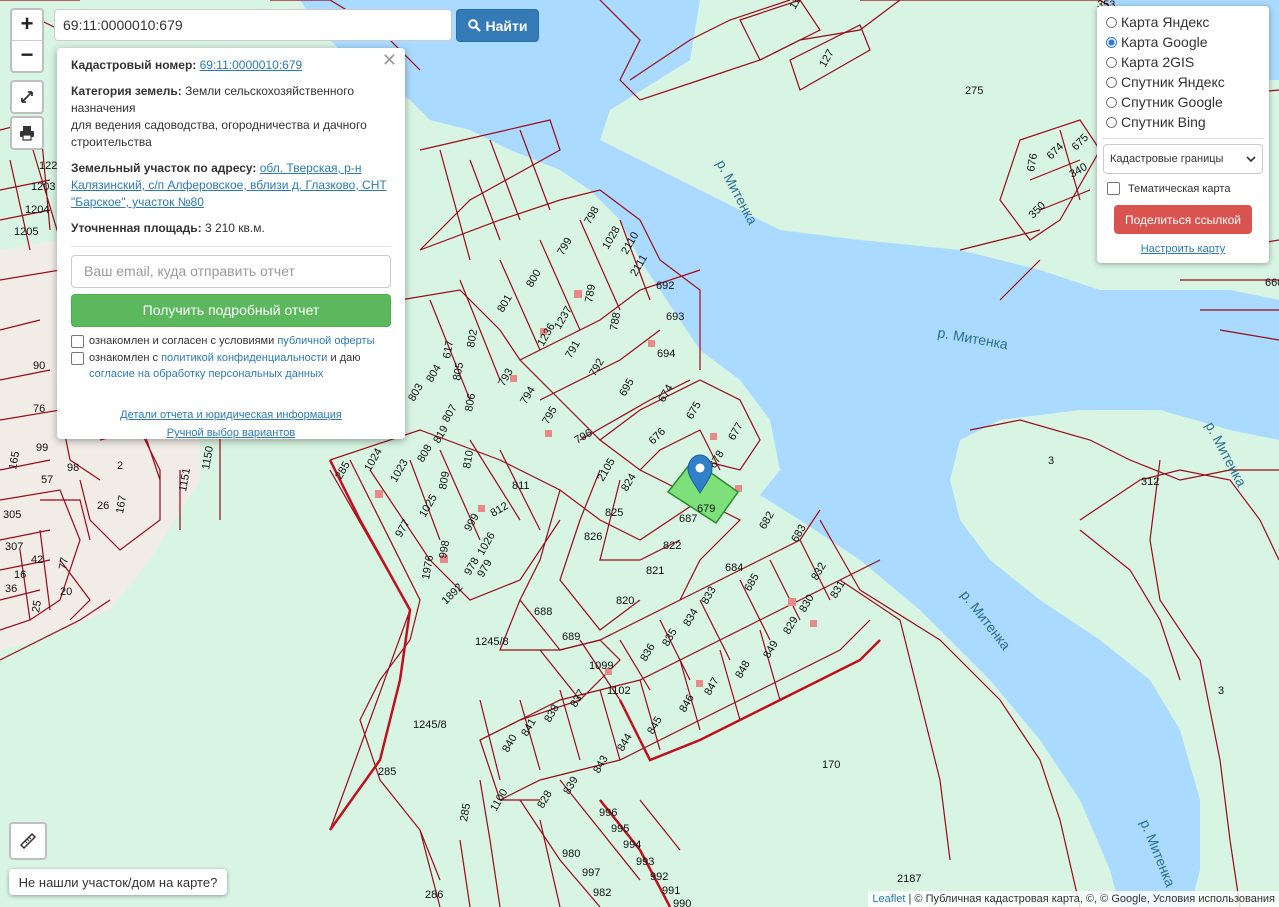  I want to click on plot-label: 2, so click(120, 466).